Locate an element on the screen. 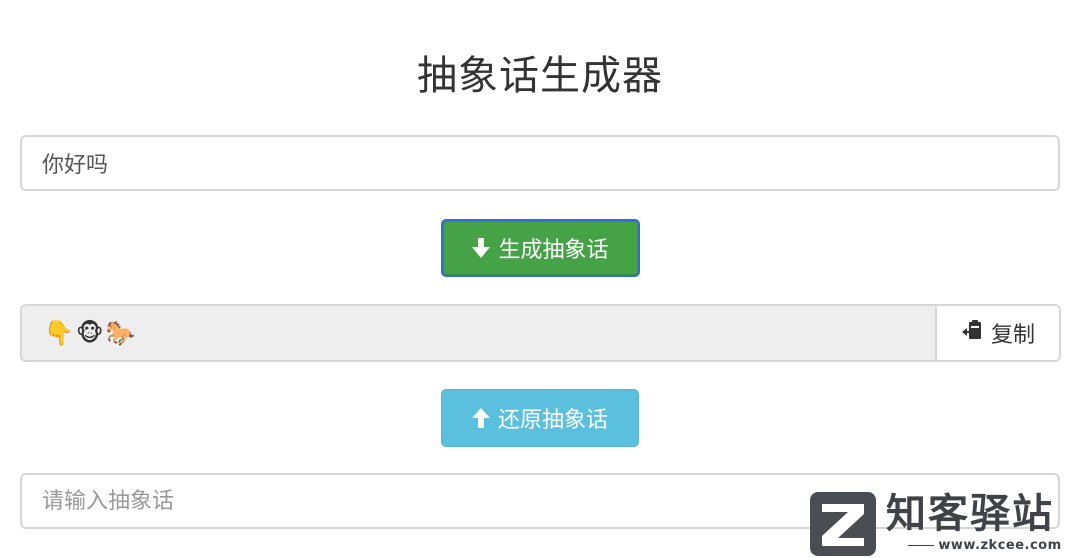 This screenshot has height=558, width=1080. copy-button: 复制 is located at coordinates (997, 333).